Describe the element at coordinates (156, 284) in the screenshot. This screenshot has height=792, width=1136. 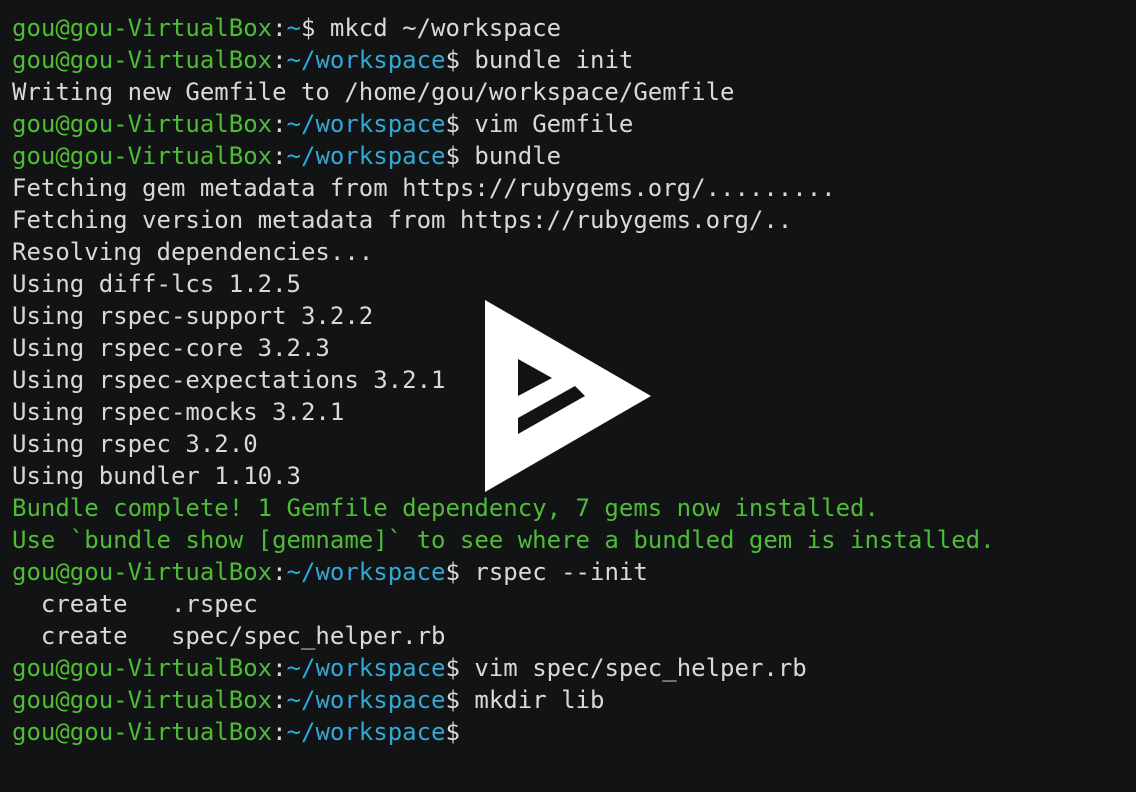
I see `output-text: Using diff-lcs 1.2.5` at that location.